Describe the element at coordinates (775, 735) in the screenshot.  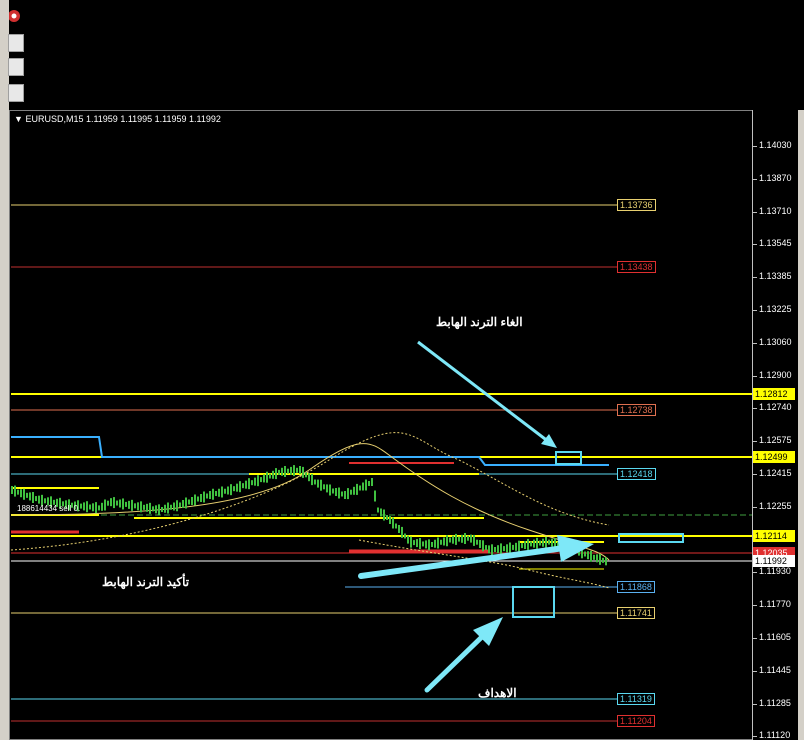
I see `price-tick-label: 1.11120` at that location.